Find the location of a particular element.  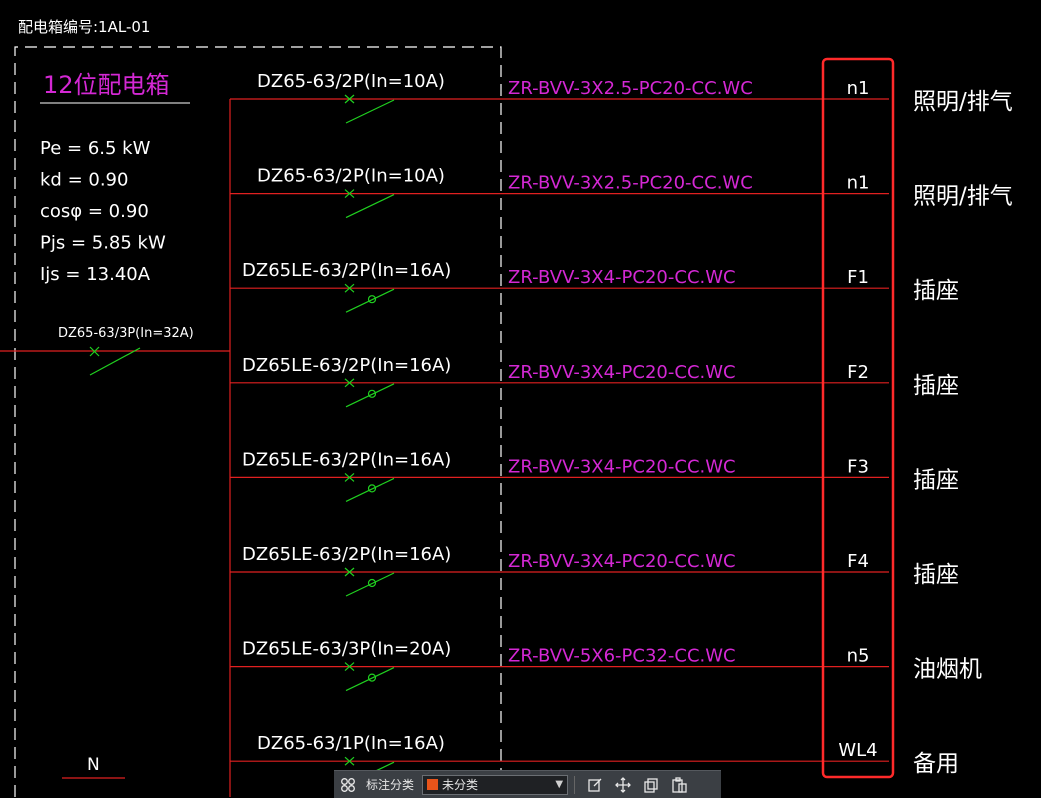

cable-spec: ZR-BVV-5X6-PC32-CC.WC is located at coordinates (622, 656).